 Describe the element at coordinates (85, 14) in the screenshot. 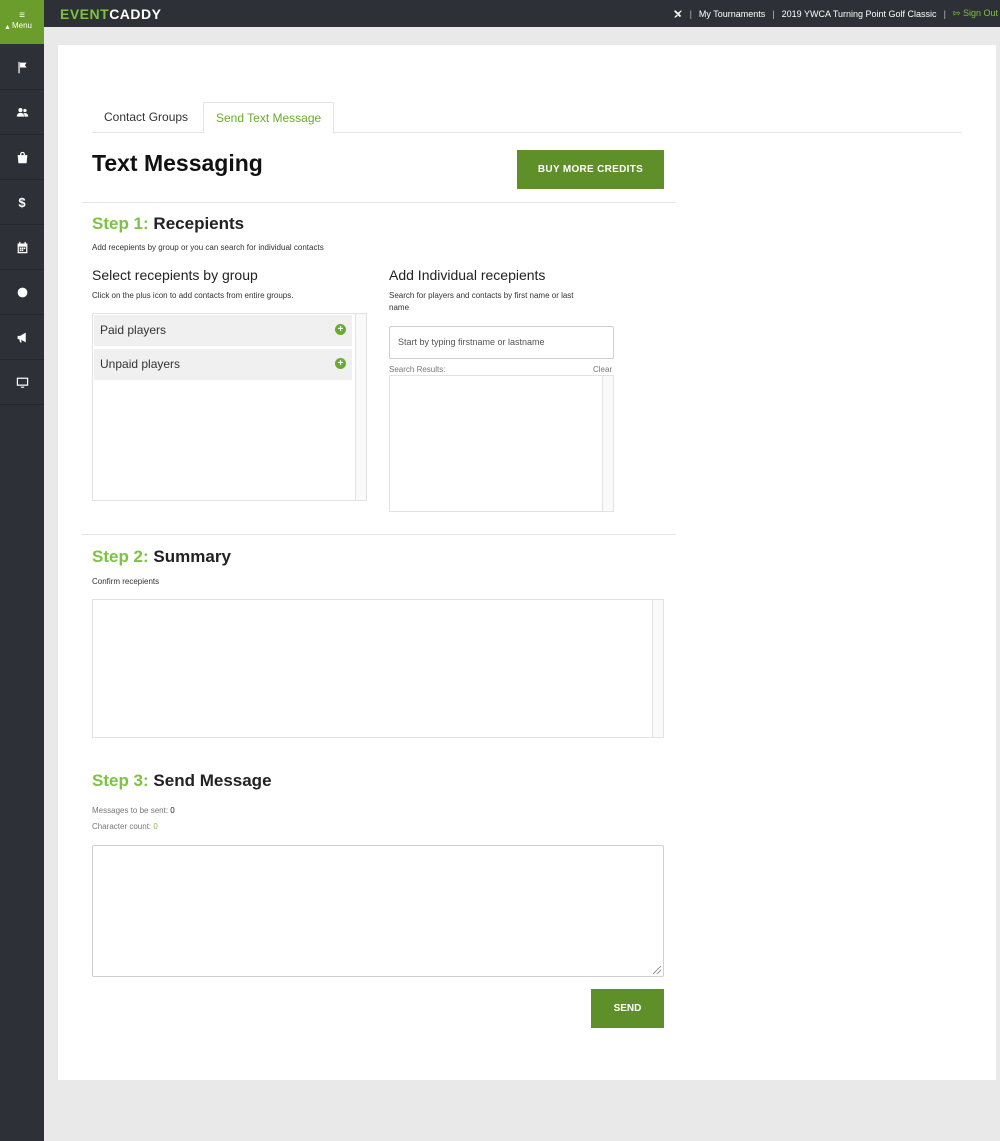

I see `logo-event: EVENT` at that location.